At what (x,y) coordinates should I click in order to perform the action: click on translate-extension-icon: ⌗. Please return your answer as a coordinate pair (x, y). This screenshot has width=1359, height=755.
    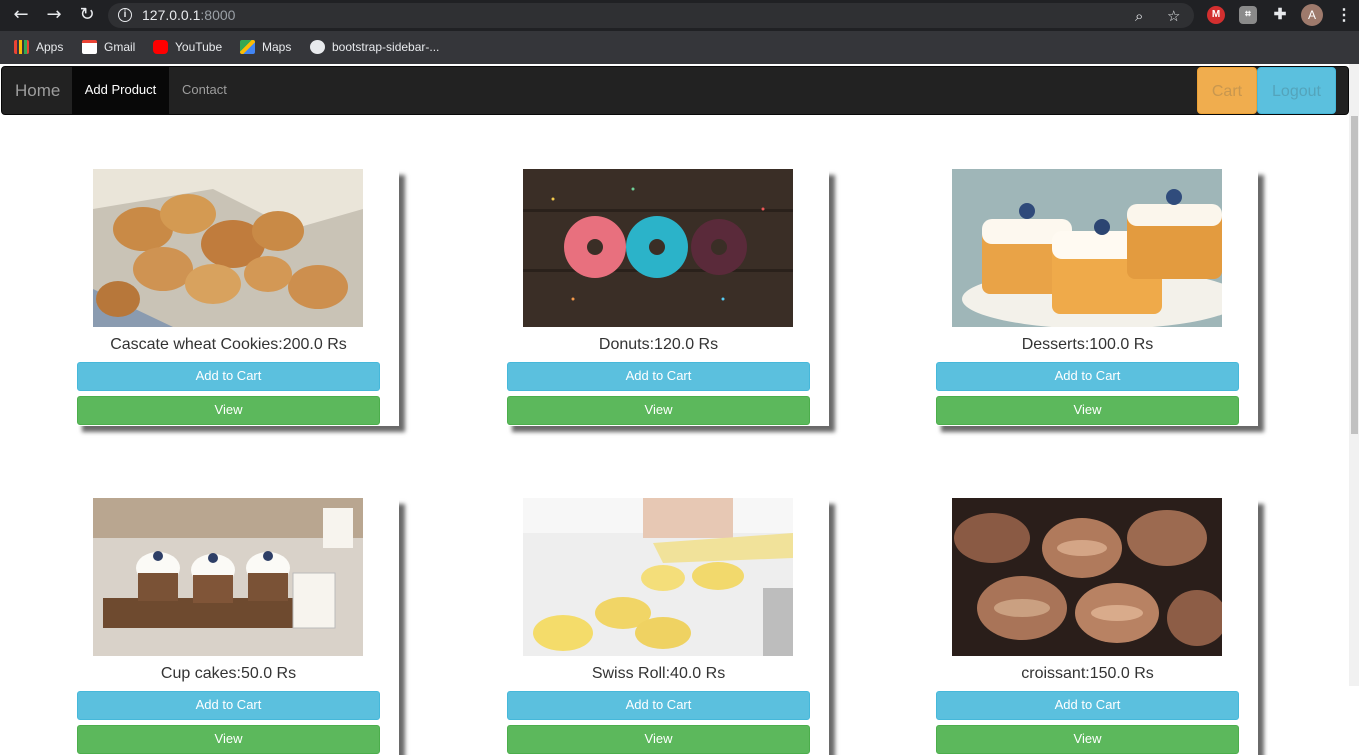
    Looking at the image, I should click on (1248, 15).